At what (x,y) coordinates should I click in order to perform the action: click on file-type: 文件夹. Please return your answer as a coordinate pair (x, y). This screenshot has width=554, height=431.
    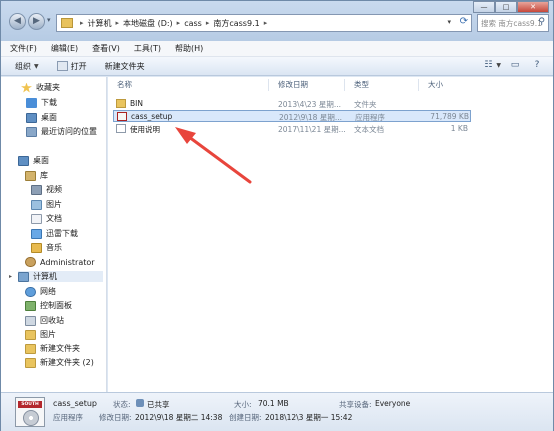
    Looking at the image, I should click on (365, 104).